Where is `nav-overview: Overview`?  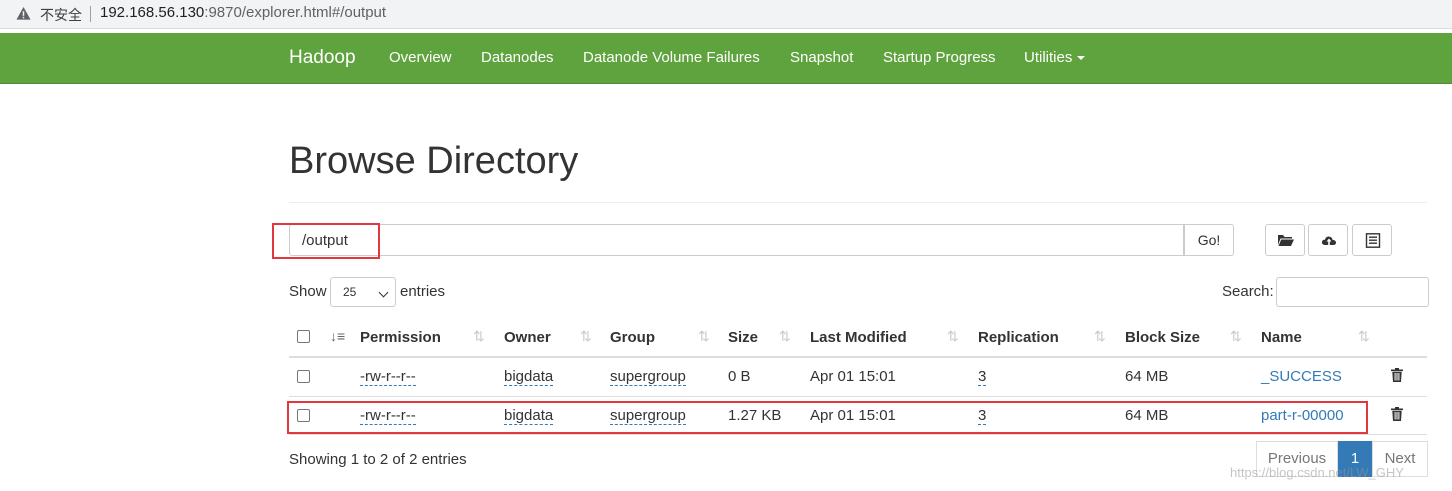
nav-overview: Overview is located at coordinates (420, 57).